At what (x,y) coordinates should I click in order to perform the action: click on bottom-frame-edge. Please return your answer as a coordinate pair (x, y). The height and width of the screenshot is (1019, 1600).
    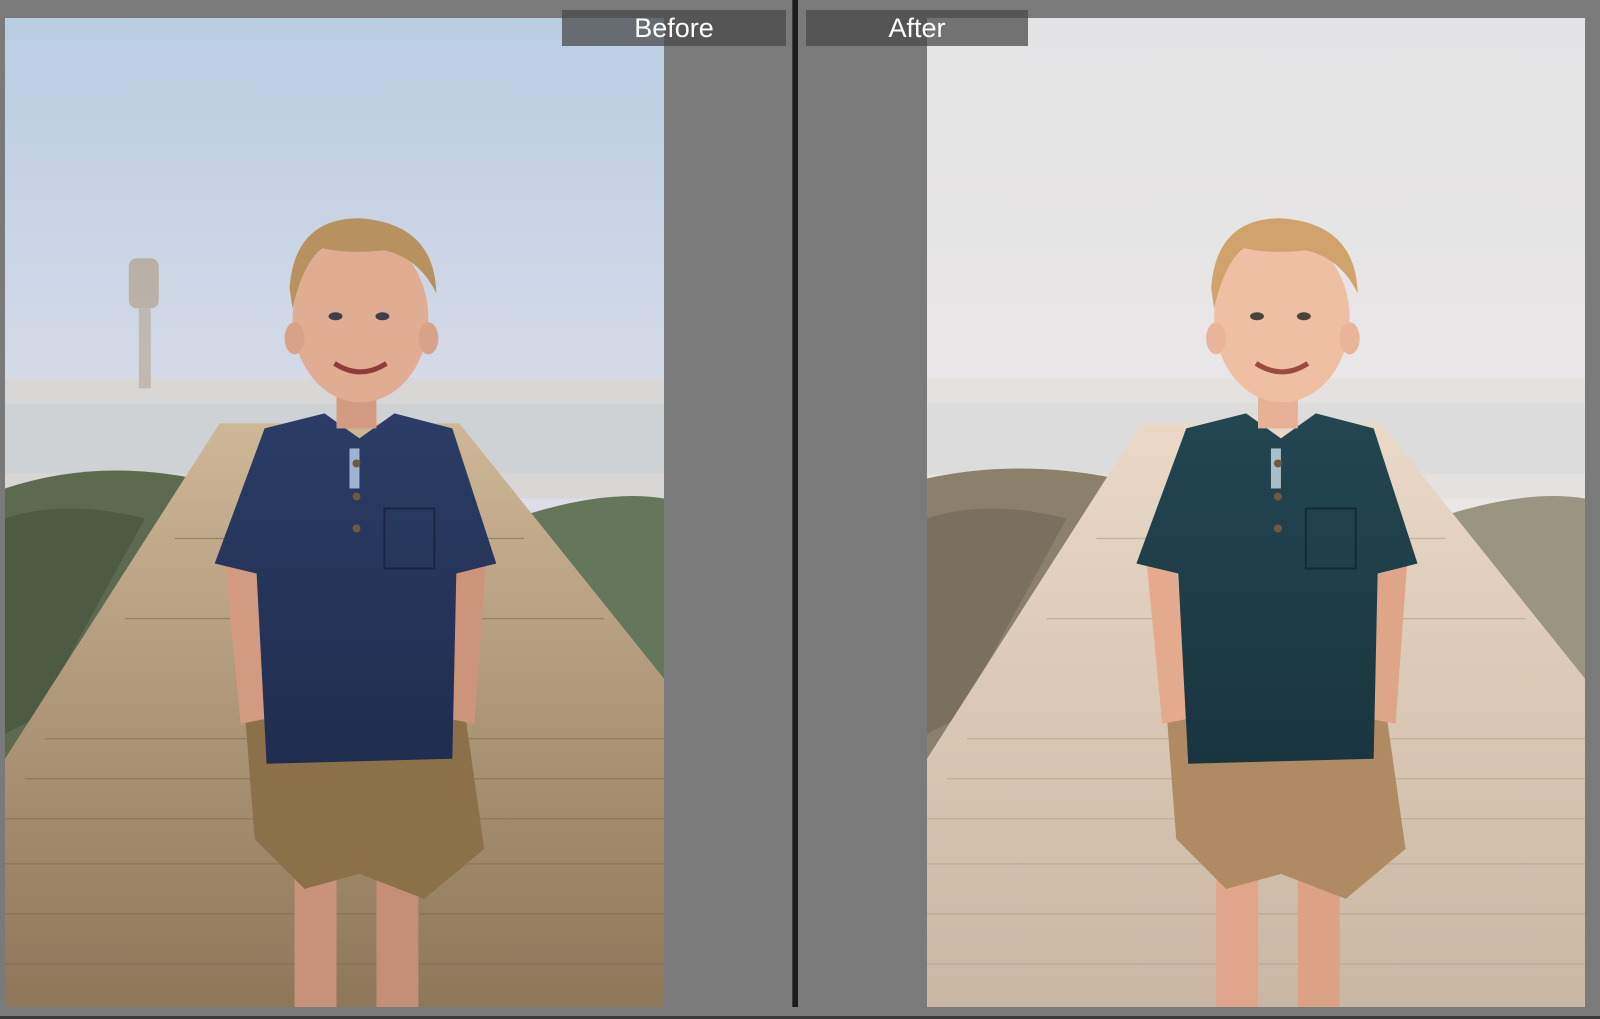
    Looking at the image, I should click on (800, 1013).